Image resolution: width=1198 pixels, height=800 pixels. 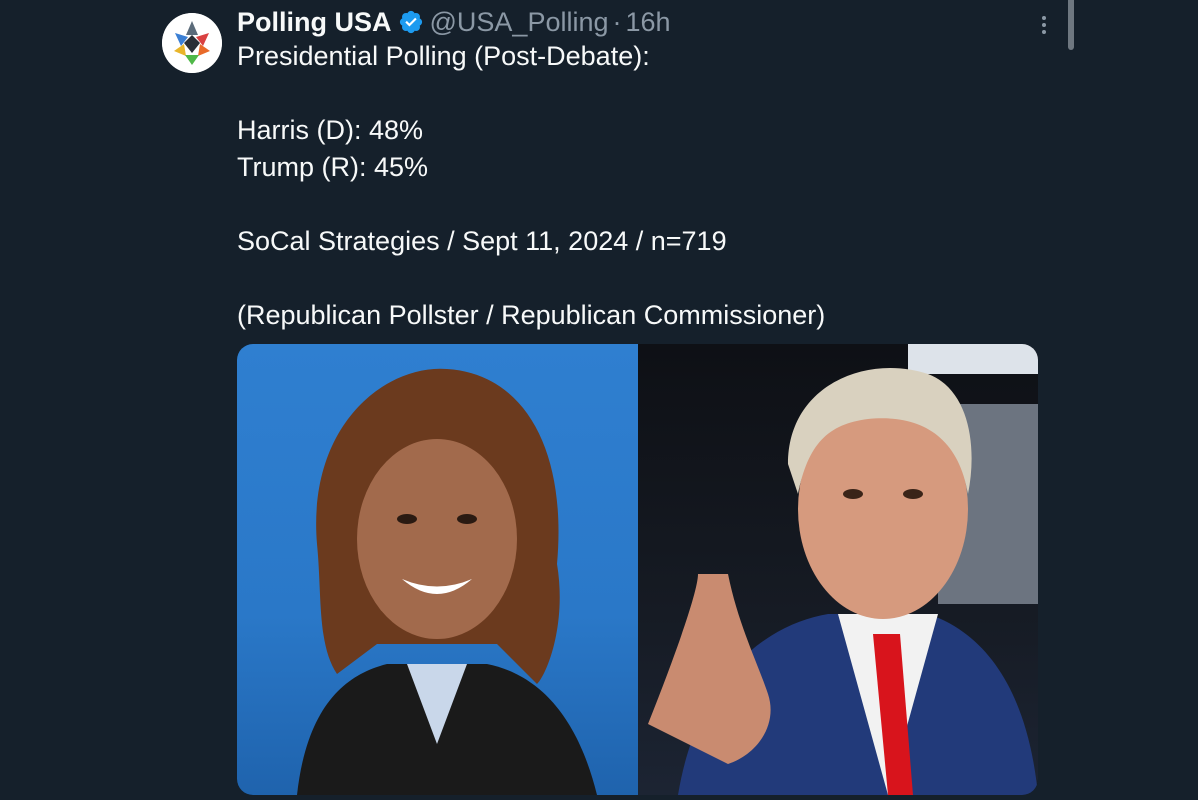 I want to click on tweet-line: SoCal Strategies / Sept 11, 2024 / n=719, so click(x=482, y=241).